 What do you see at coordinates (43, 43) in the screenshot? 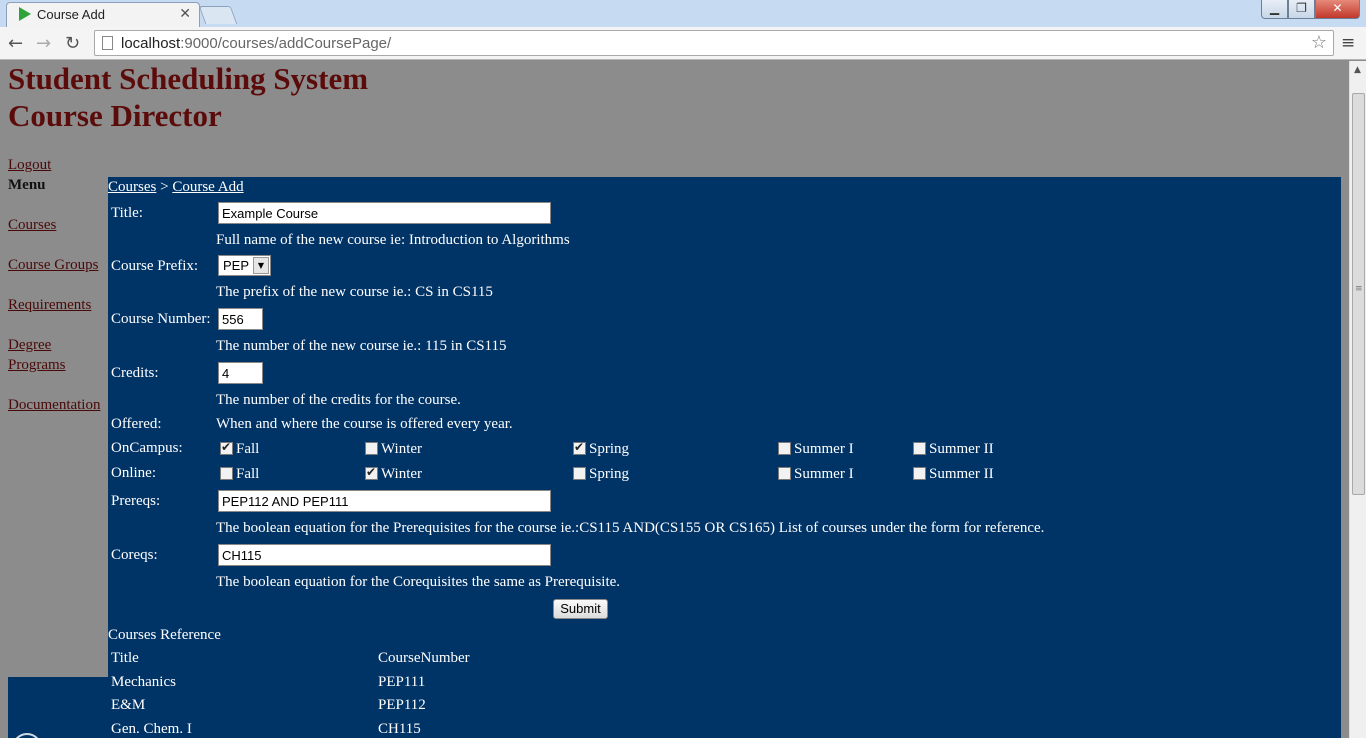
I see `forward-arrow-icon: →` at bounding box center [43, 43].